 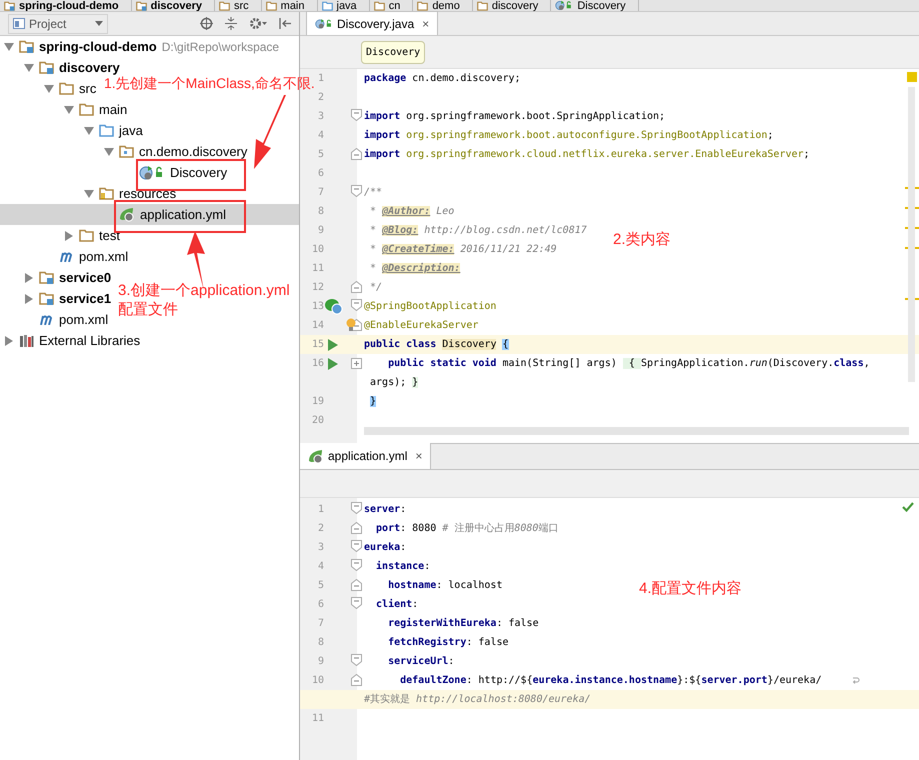 I want to click on line-number: 19, so click(x=318, y=402).